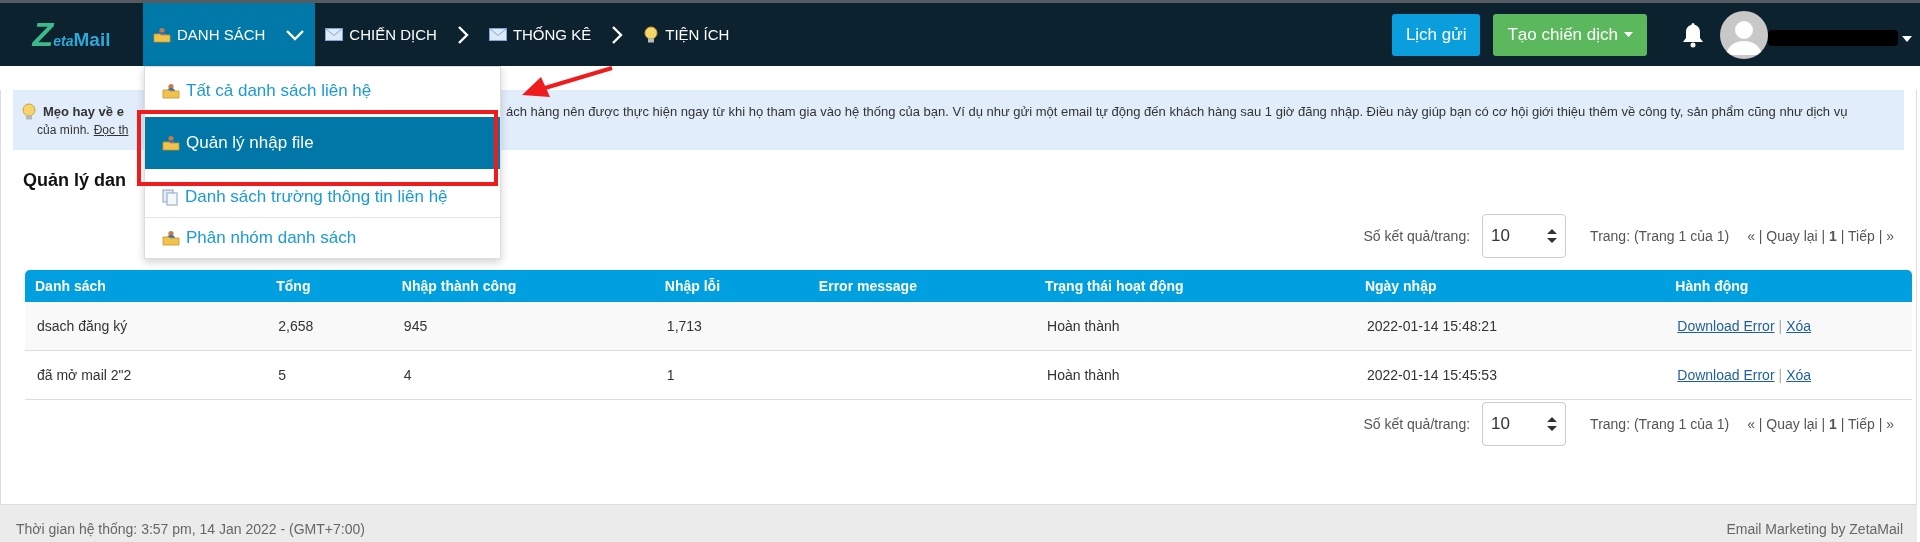  Describe the element at coordinates (146, 375) in the screenshot. I see `table-cell: đã mở mail 2"2` at that location.